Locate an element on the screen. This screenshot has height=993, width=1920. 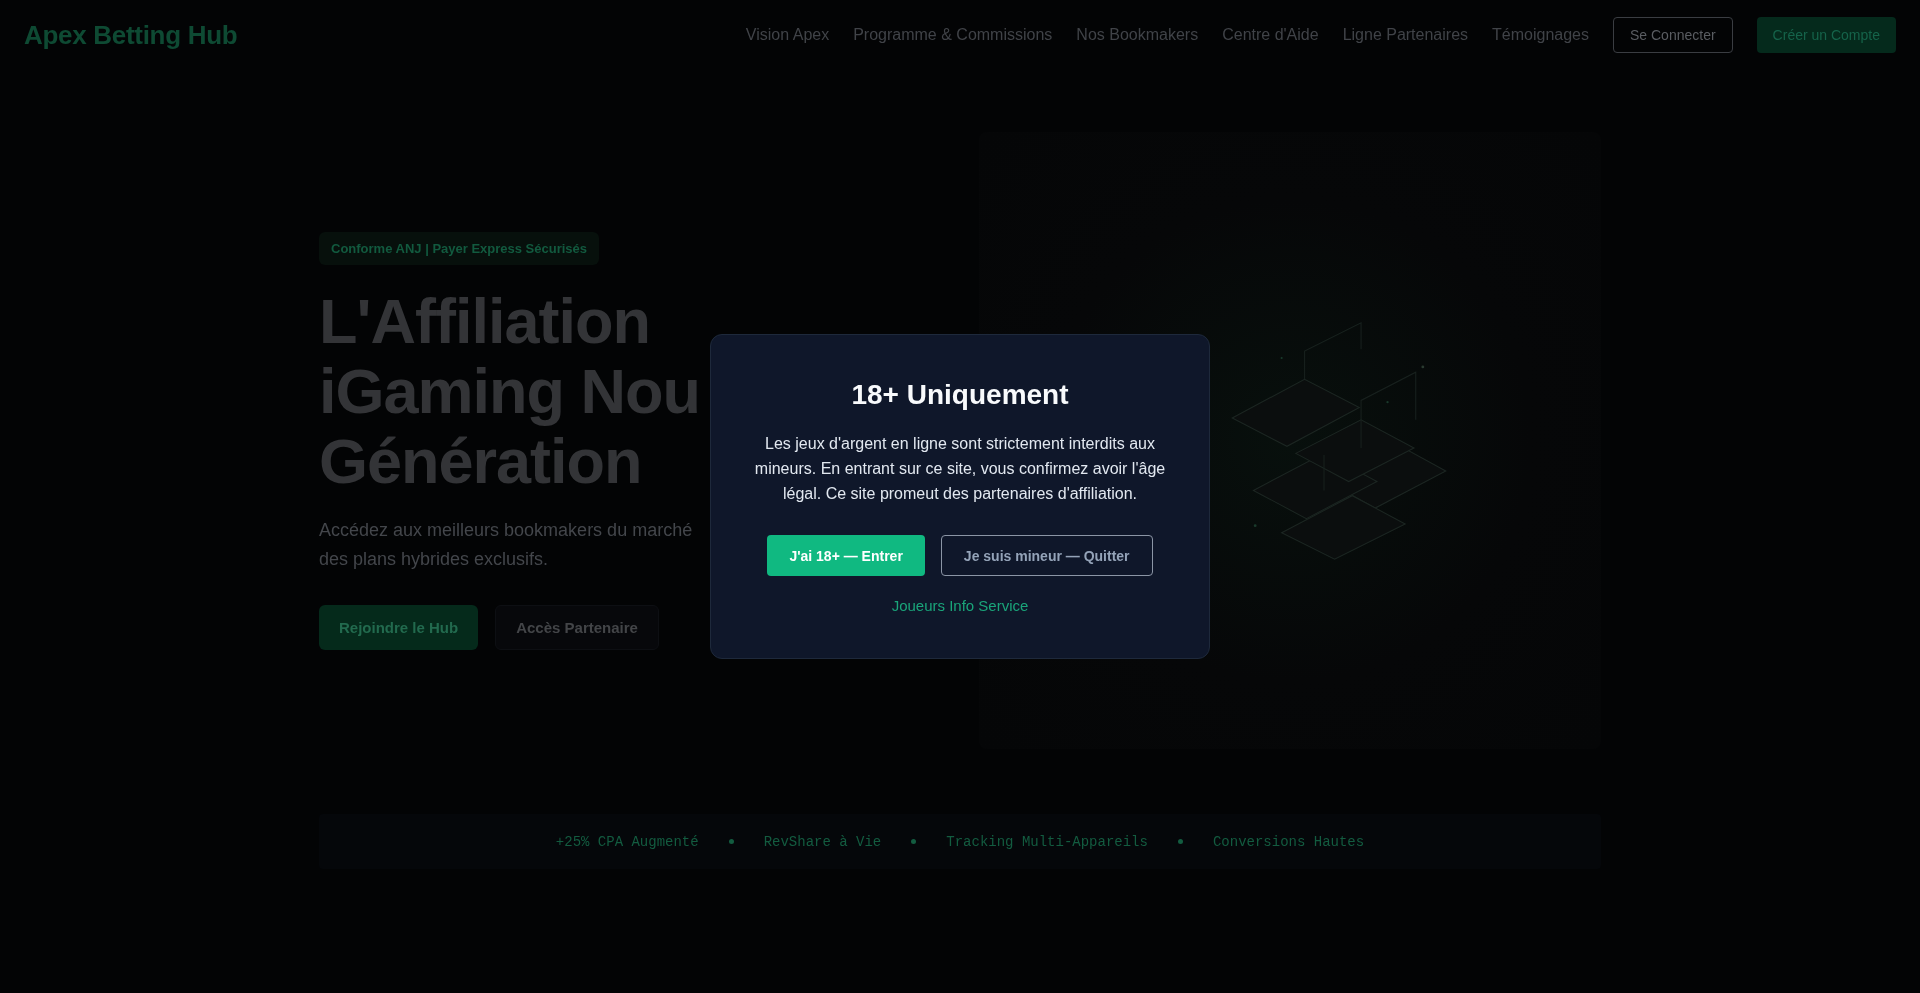
dialog-title: 18+ Uniquement is located at coordinates (960, 395).